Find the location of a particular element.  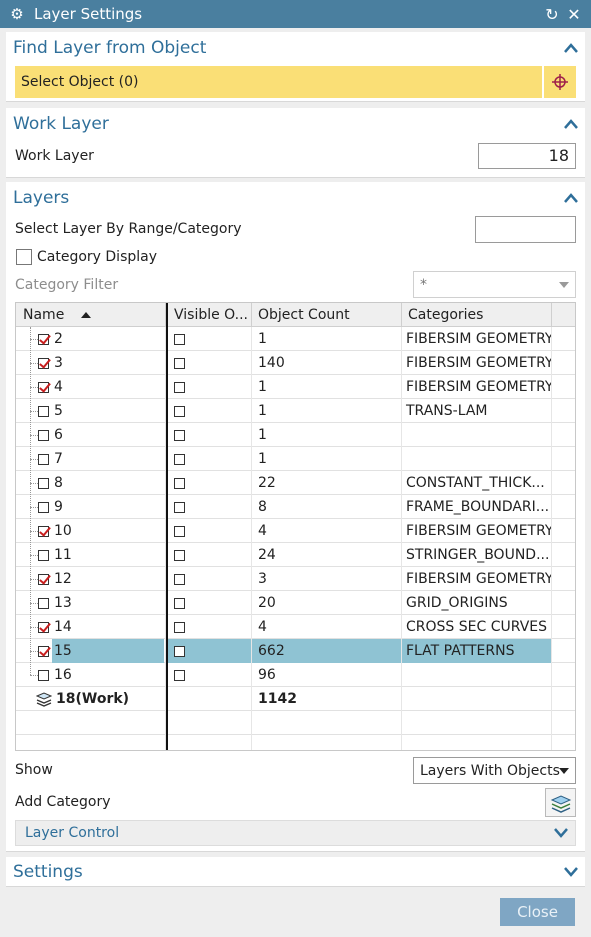

settings-header: Settings is located at coordinates (295, 872).